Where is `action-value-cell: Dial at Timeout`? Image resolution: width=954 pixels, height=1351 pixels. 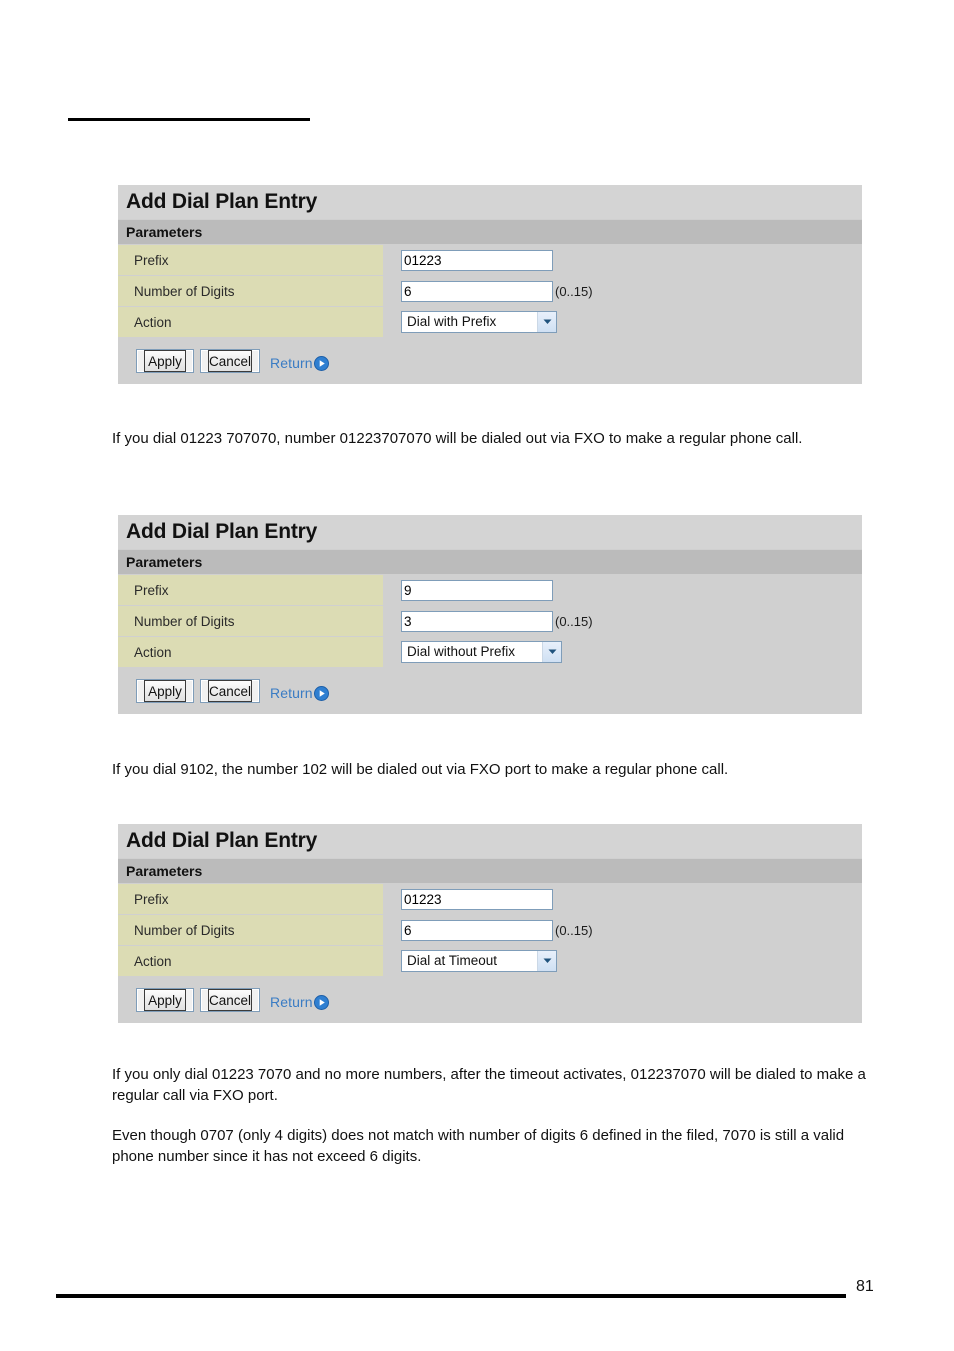 action-value-cell: Dial at Timeout is located at coordinates (622, 961).